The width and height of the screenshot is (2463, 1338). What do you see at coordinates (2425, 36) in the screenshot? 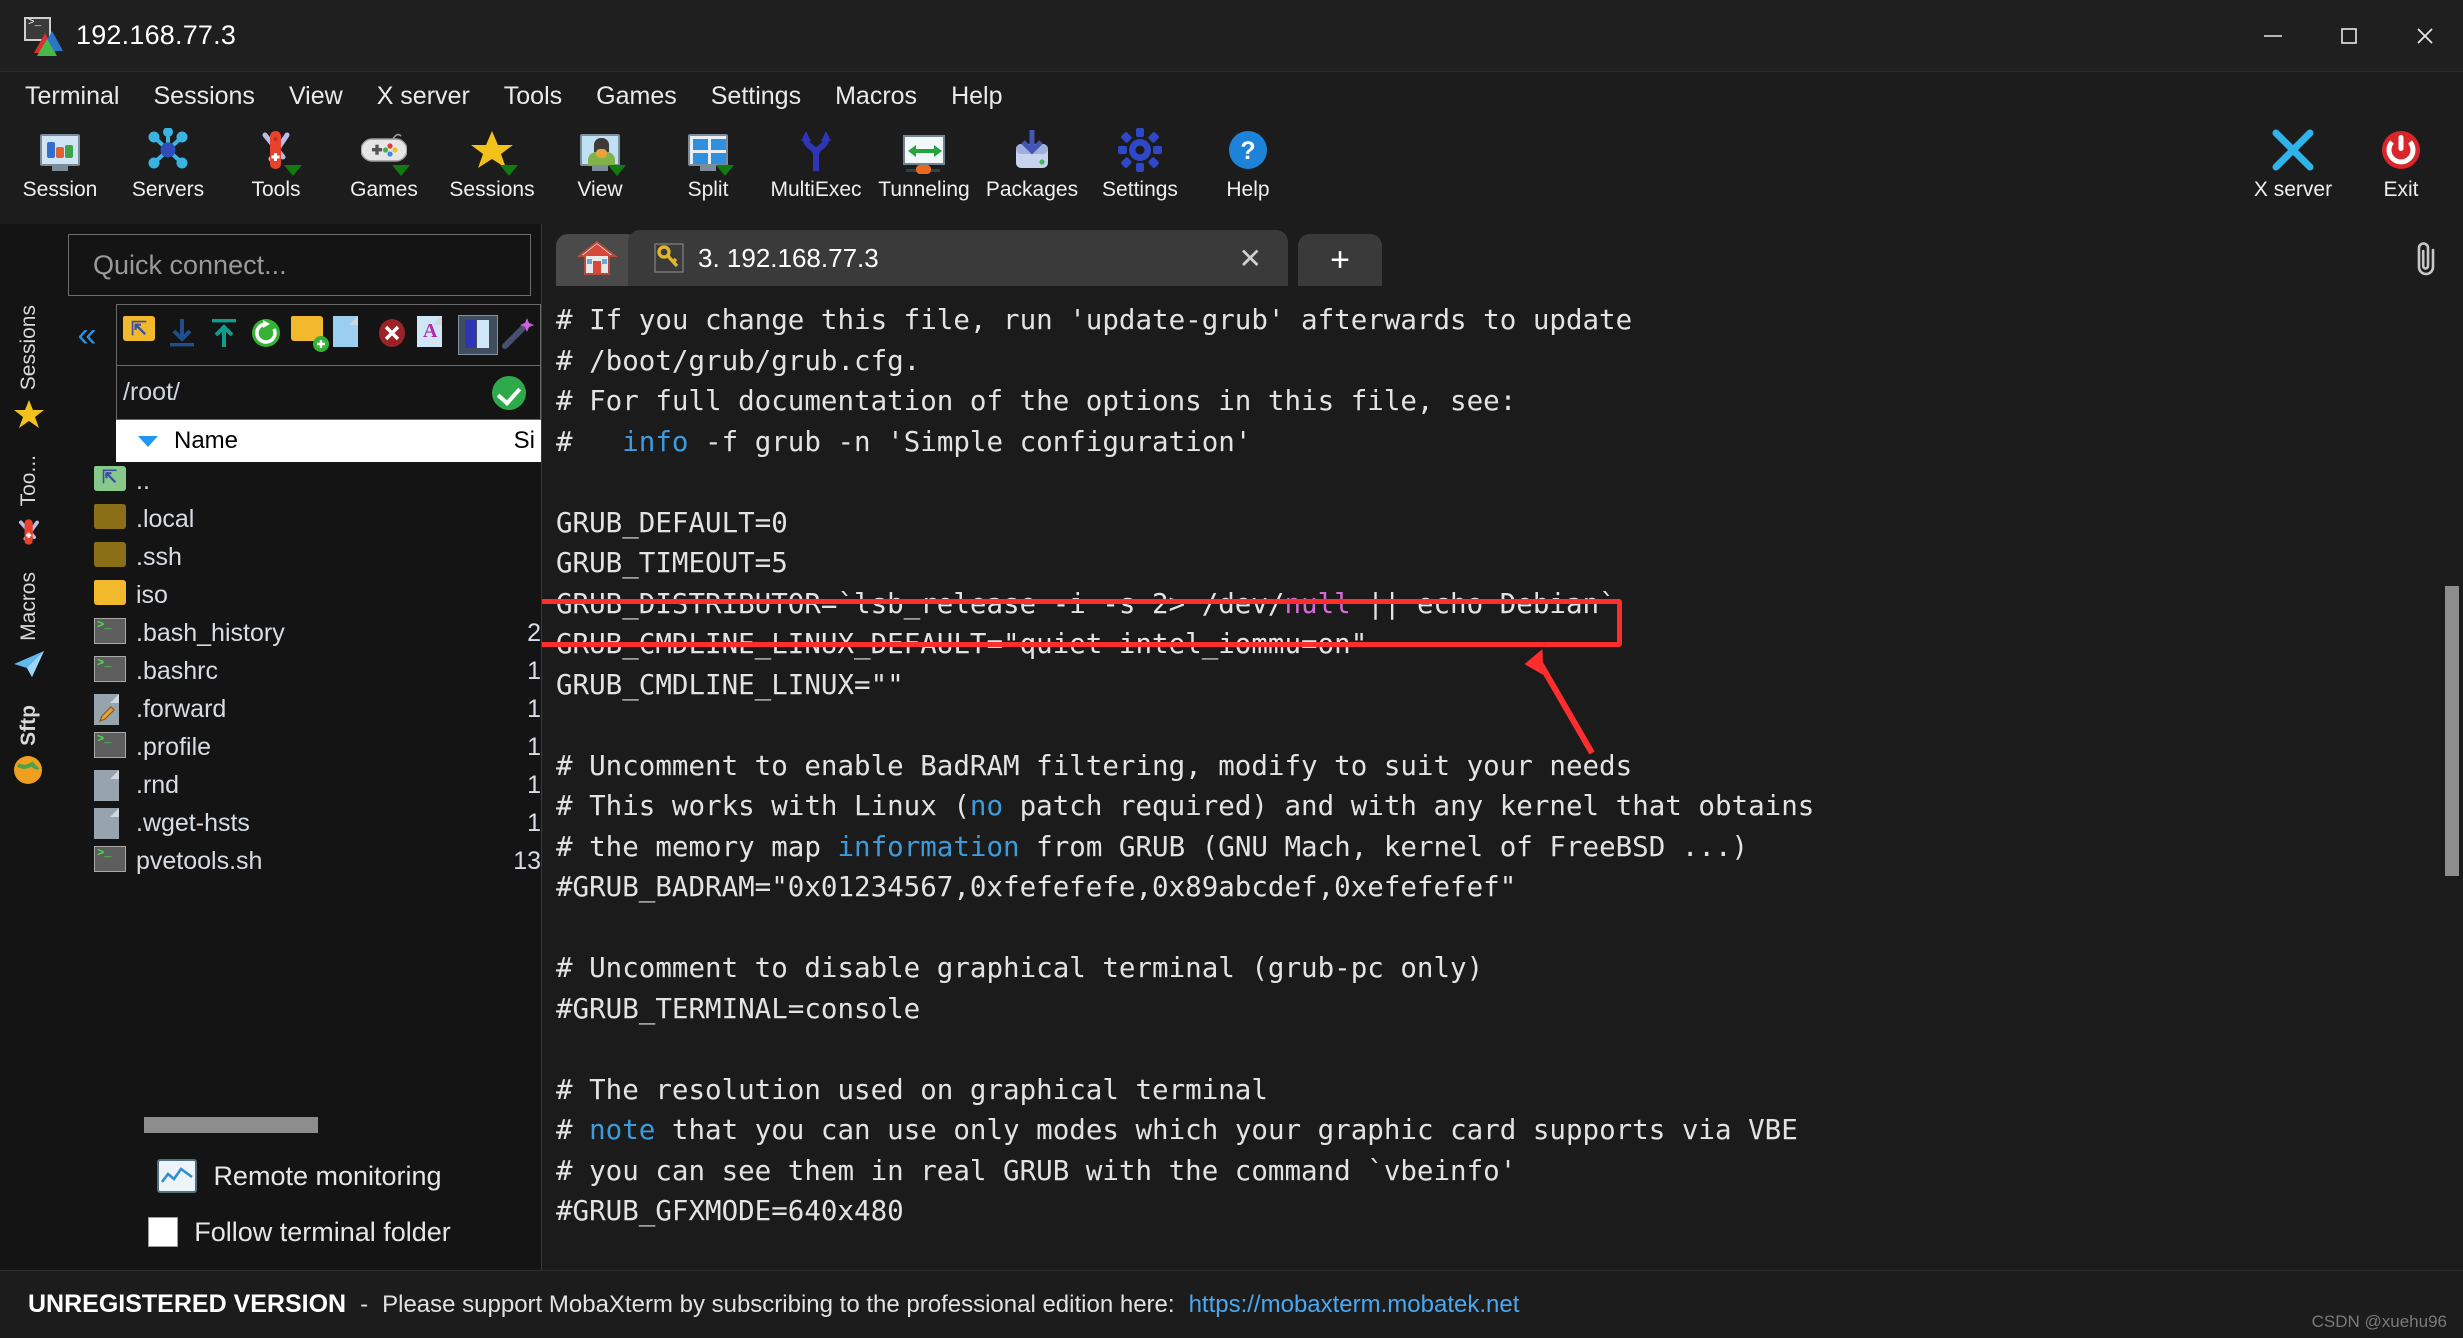
I see `close-icon` at bounding box center [2425, 36].